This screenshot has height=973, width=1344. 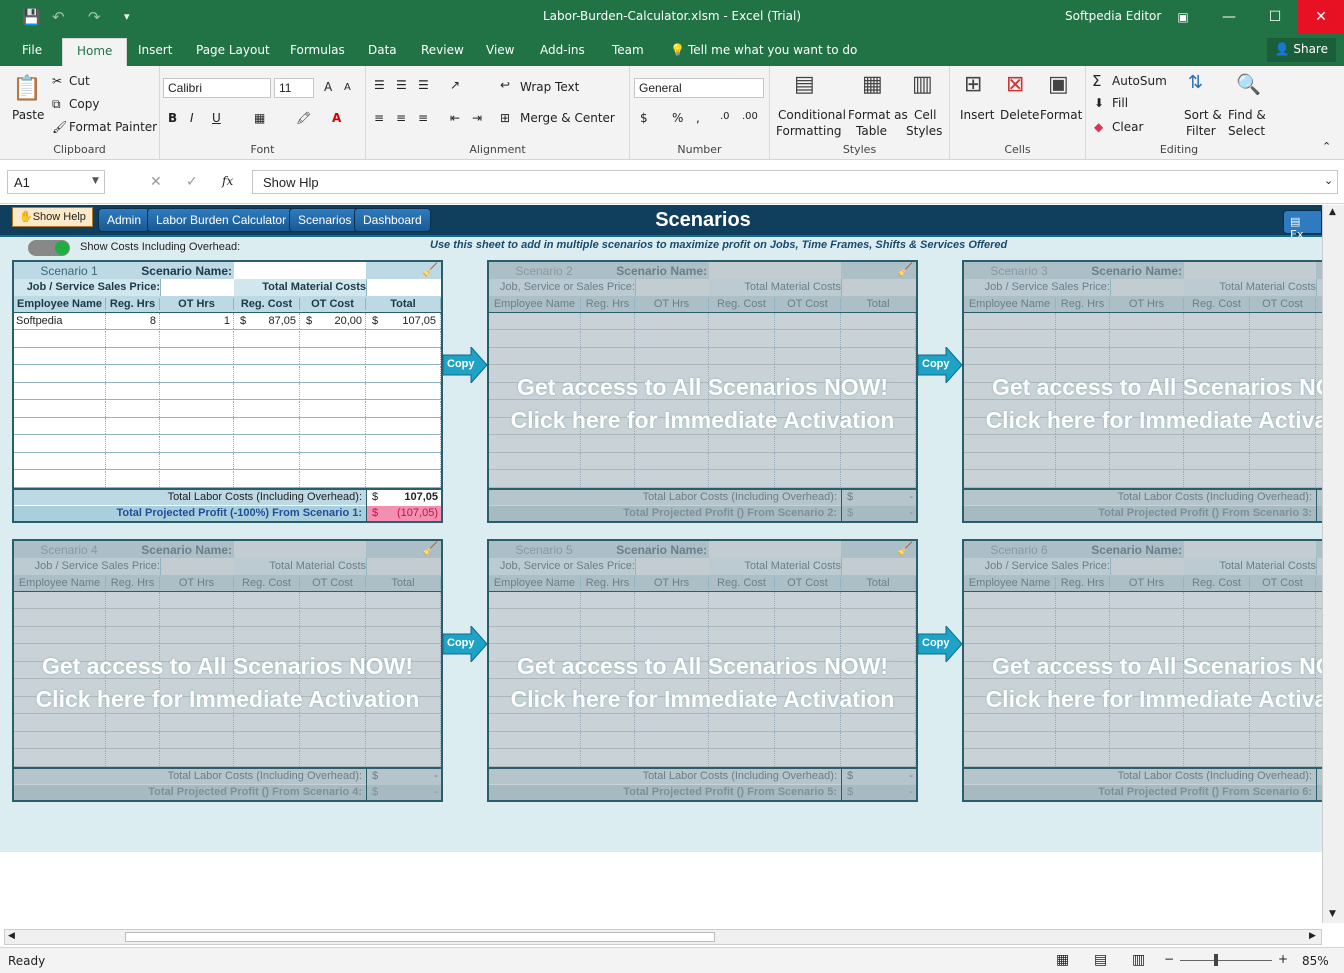 What do you see at coordinates (977, 115) in the screenshot?
I see `insert-cells-button: Insert` at bounding box center [977, 115].